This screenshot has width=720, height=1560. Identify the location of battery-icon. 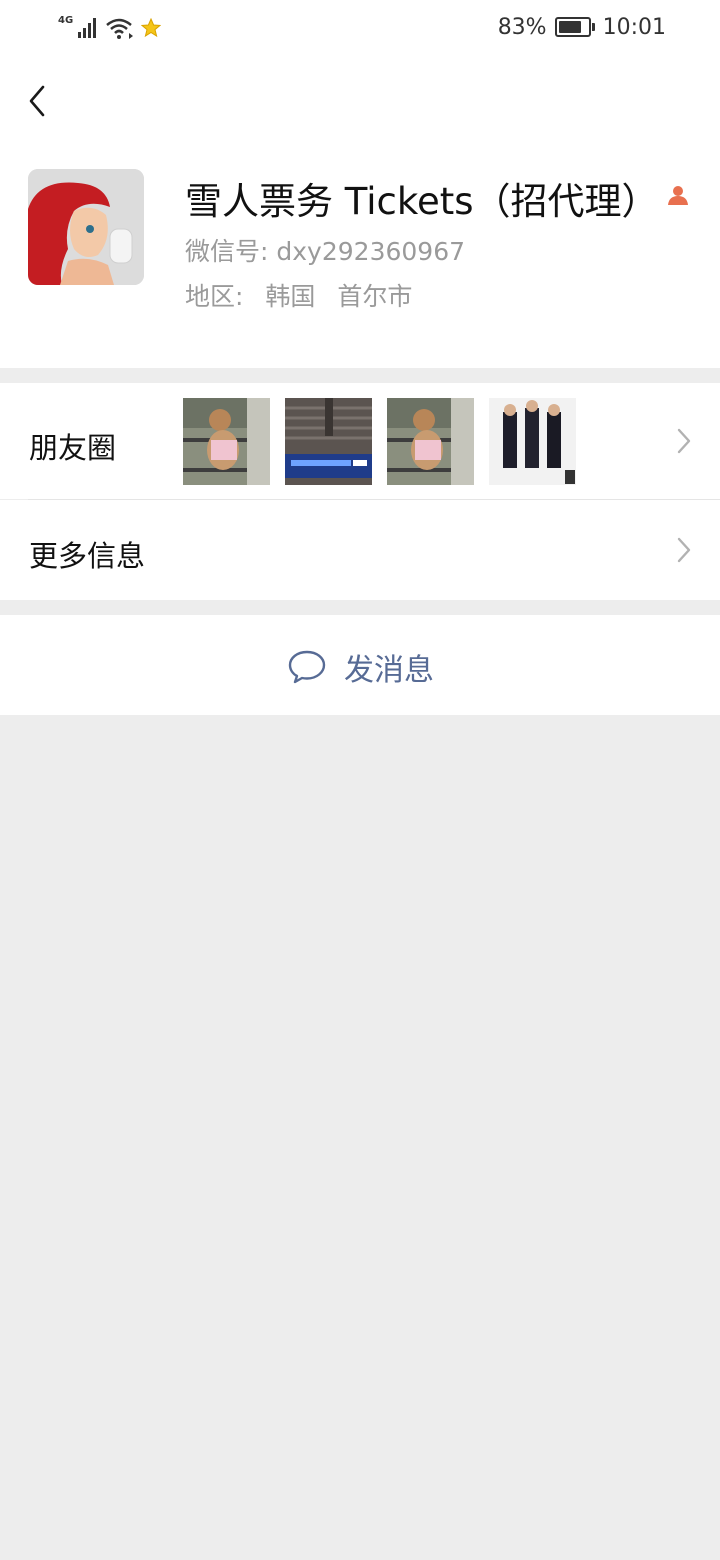
(574, 27).